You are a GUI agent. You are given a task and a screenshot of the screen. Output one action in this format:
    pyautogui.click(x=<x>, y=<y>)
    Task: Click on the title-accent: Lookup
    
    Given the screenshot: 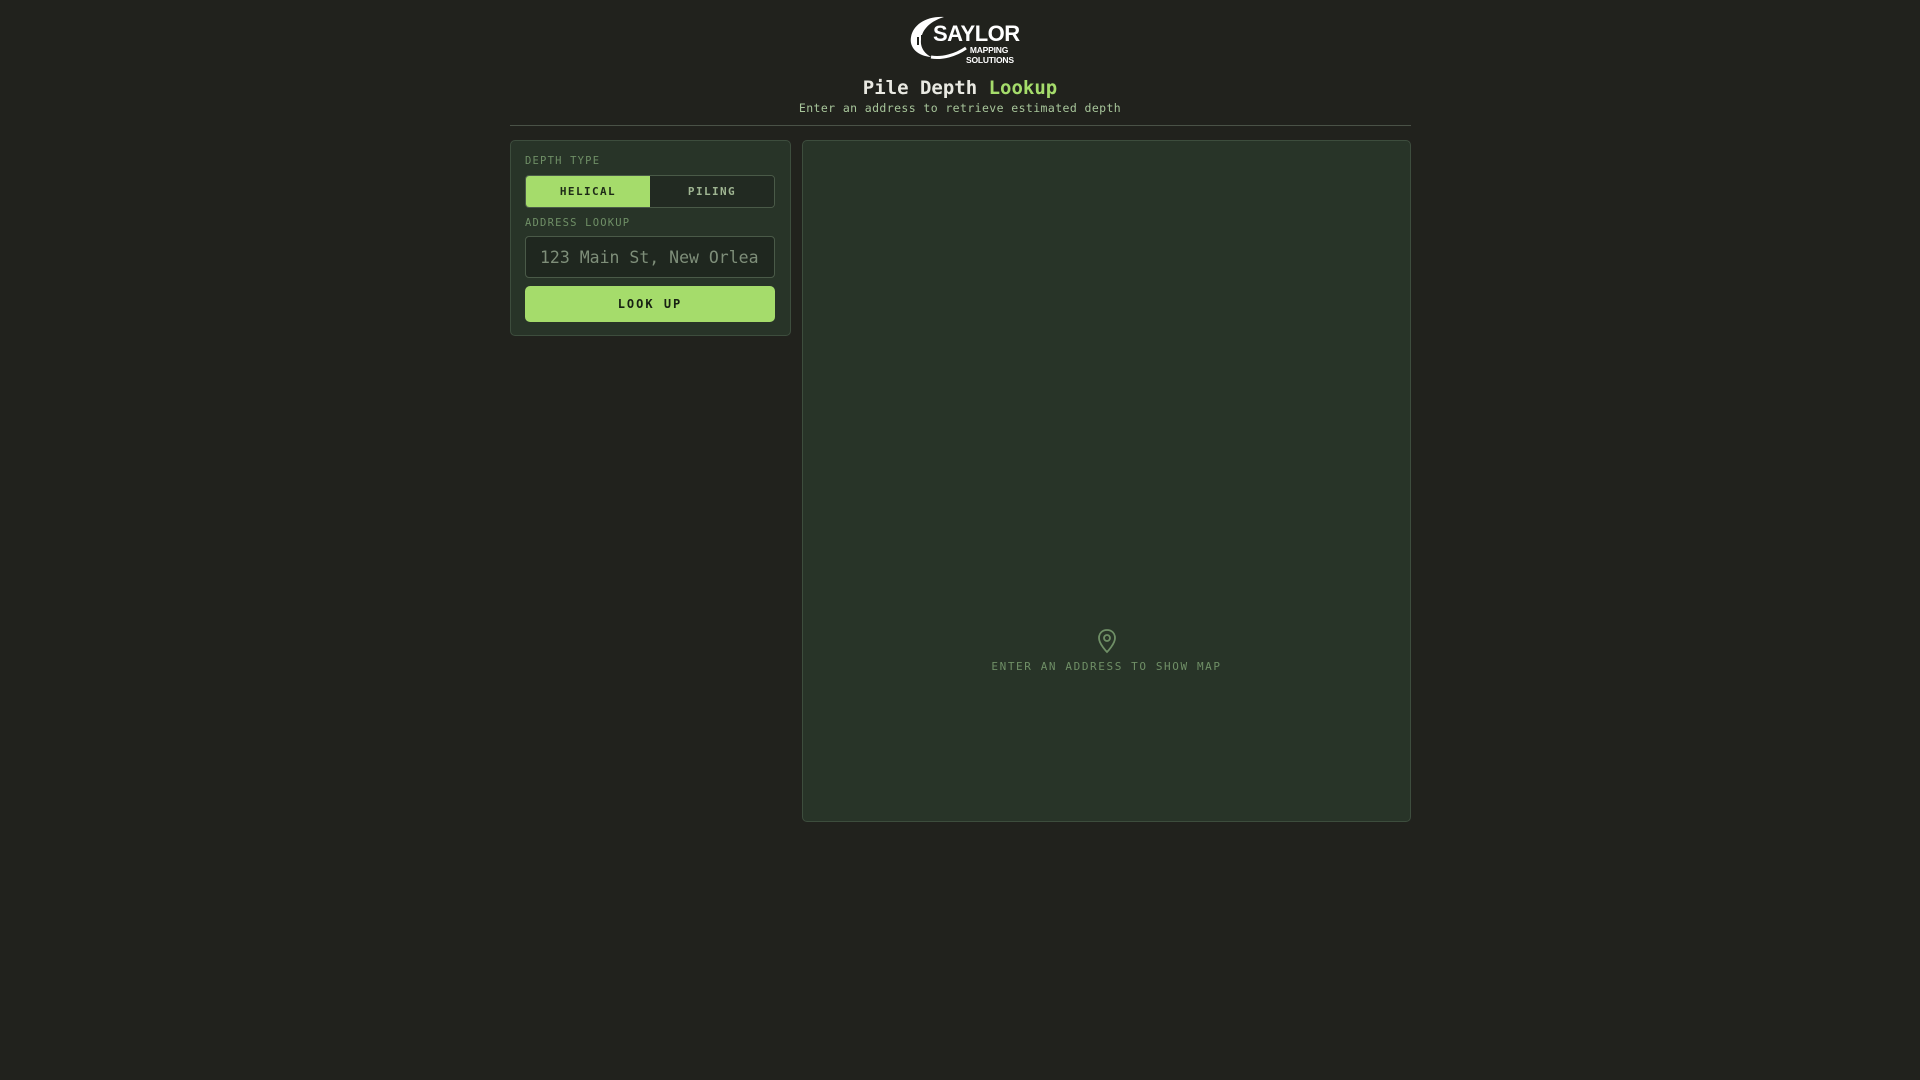 What is the action you would take?
    pyautogui.click(x=1023, y=88)
    